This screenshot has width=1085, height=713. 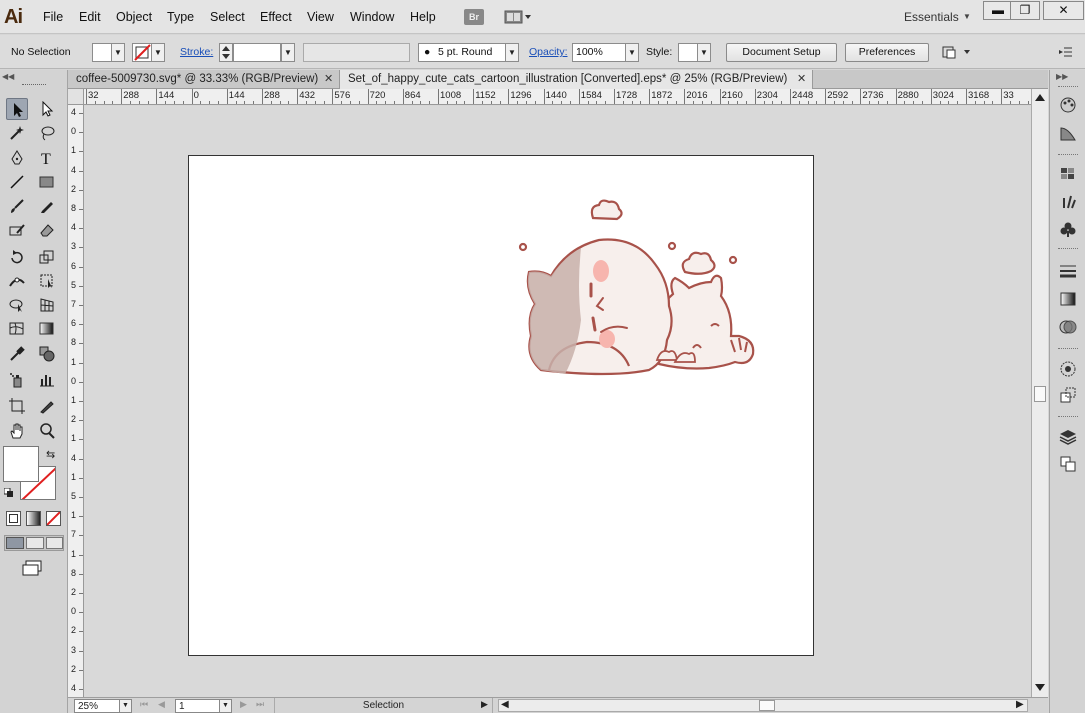 I want to click on magic-wand-tool, so click(x=17, y=133).